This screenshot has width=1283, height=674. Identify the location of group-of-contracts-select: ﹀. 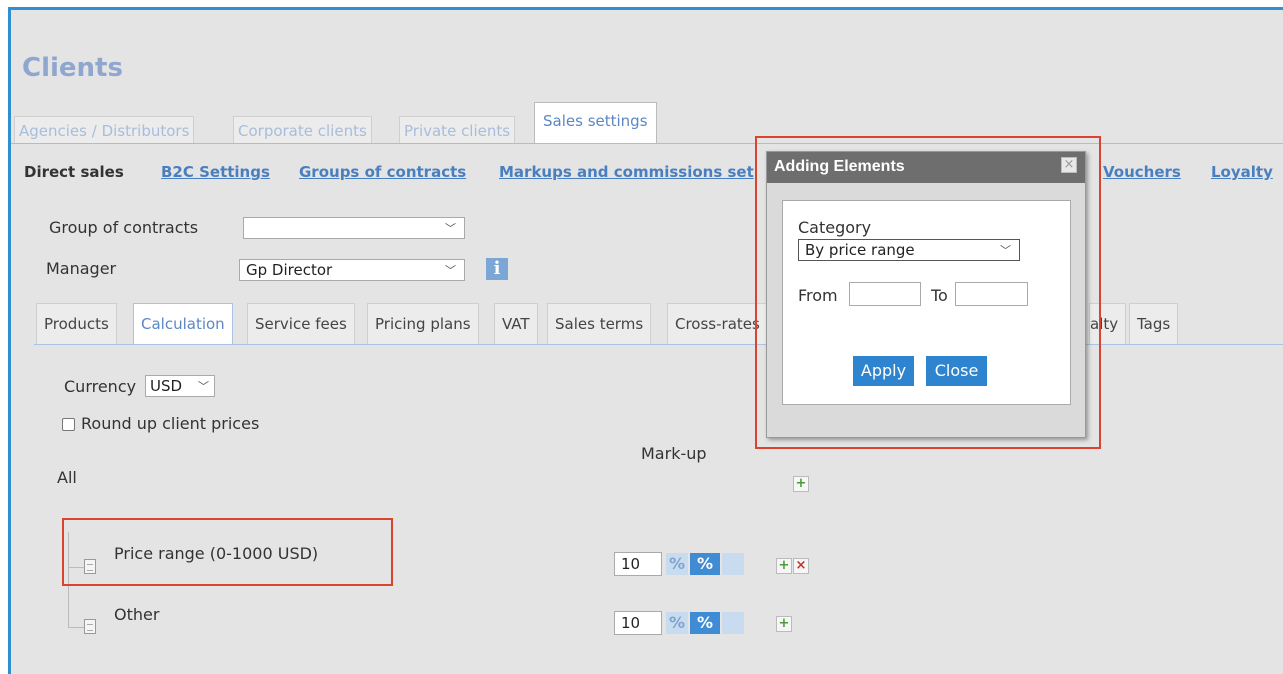
(354, 228).